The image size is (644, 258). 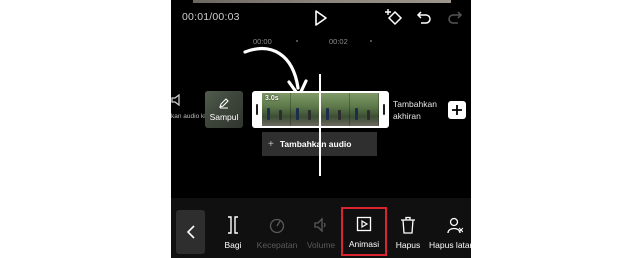 What do you see at coordinates (321, 245) in the screenshot?
I see `tool-label: Volume` at bounding box center [321, 245].